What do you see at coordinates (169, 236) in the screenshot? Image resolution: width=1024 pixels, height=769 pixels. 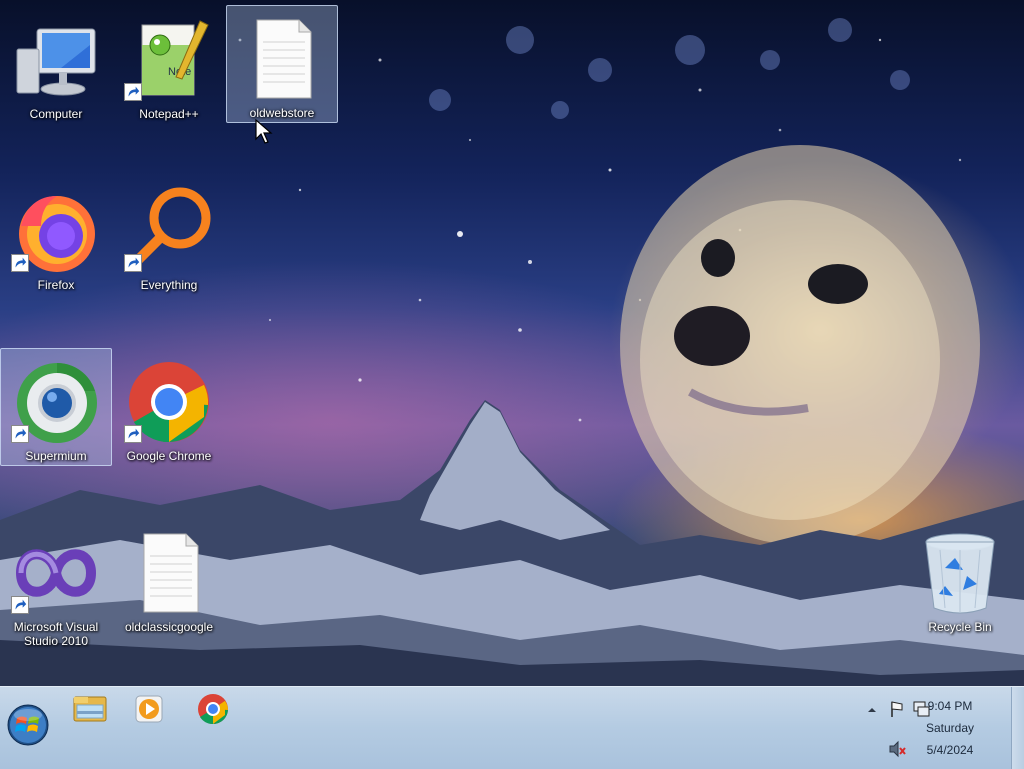 I see `desktop-icon-everything: Everything` at bounding box center [169, 236].